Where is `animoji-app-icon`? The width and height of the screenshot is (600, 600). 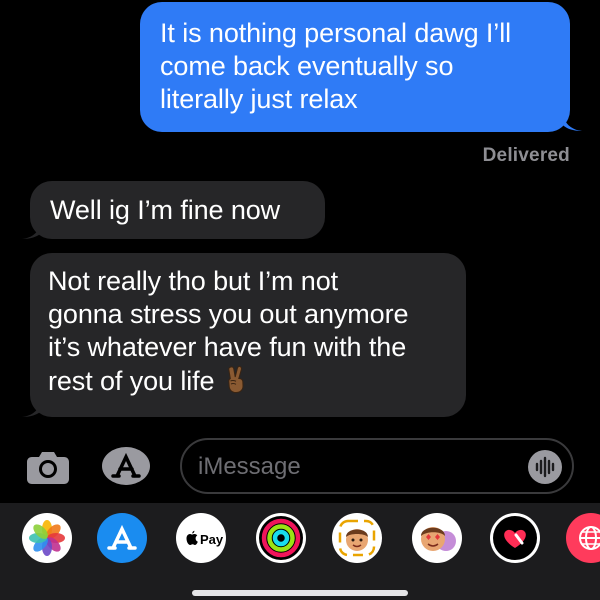 animoji-app-icon is located at coordinates (437, 538).